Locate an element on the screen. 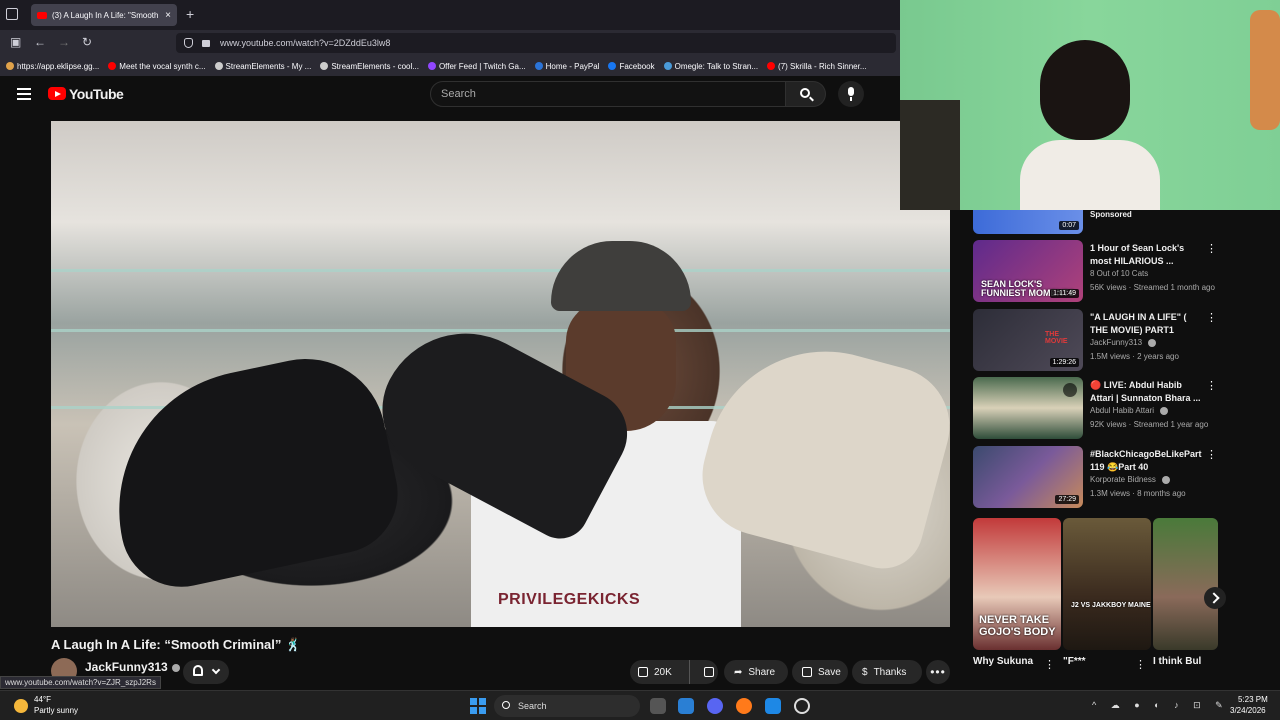 The image size is (1280, 720). new-tab-button: + is located at coordinates (190, 14).